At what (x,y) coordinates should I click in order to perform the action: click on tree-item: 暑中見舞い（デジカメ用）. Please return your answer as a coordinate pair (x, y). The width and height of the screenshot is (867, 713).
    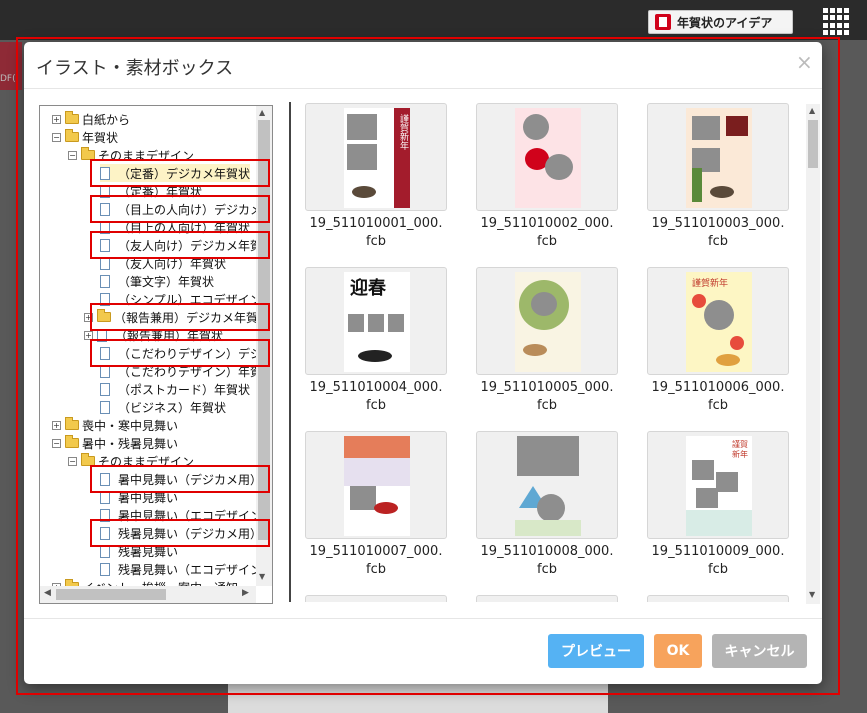
    Looking at the image, I should click on (181, 479).